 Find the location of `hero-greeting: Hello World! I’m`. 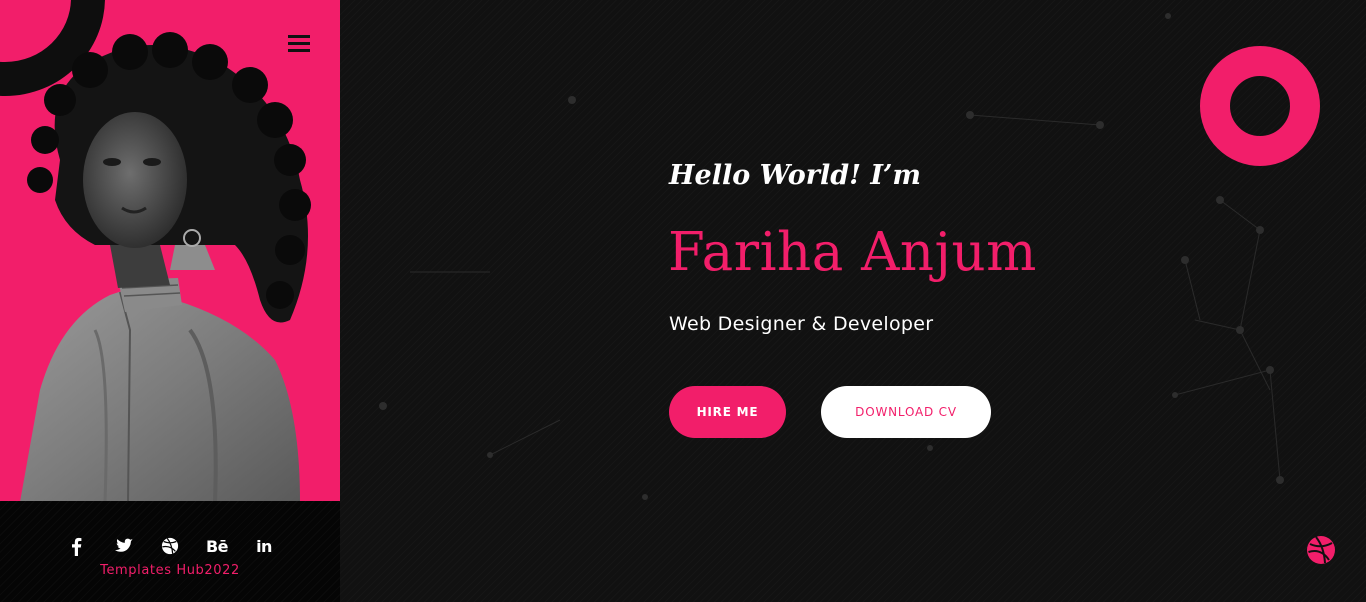

hero-greeting: Hello World! I’m is located at coordinates (795, 175).